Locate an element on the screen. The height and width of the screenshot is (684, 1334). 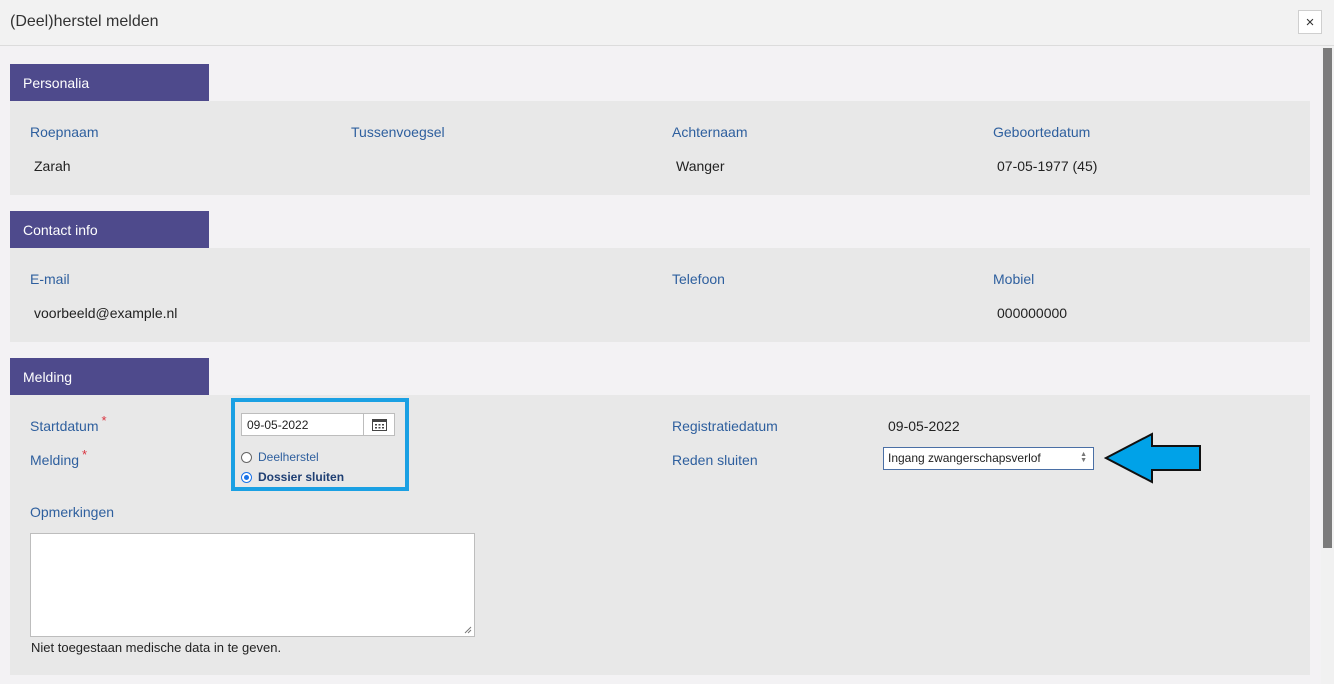
close-button: × is located at coordinates (1310, 22).